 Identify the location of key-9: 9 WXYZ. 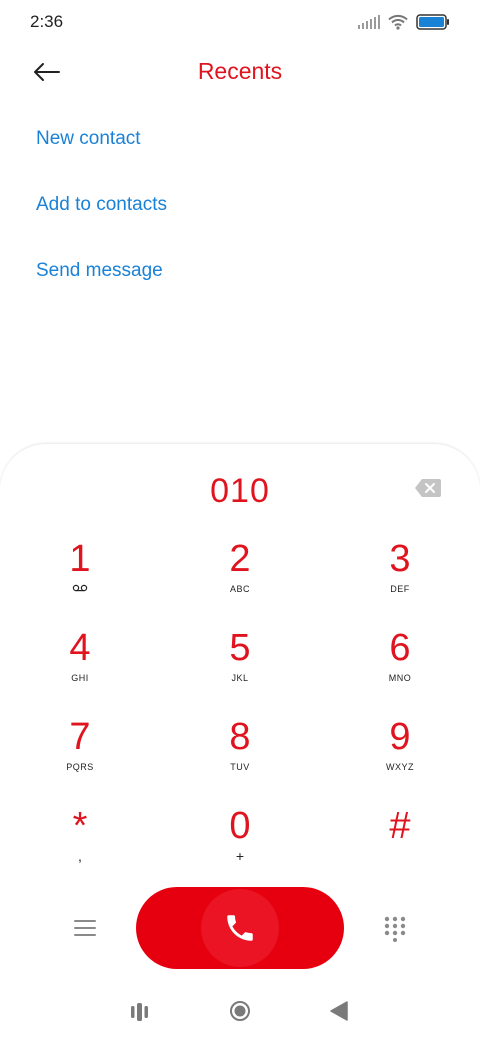
(400, 758).